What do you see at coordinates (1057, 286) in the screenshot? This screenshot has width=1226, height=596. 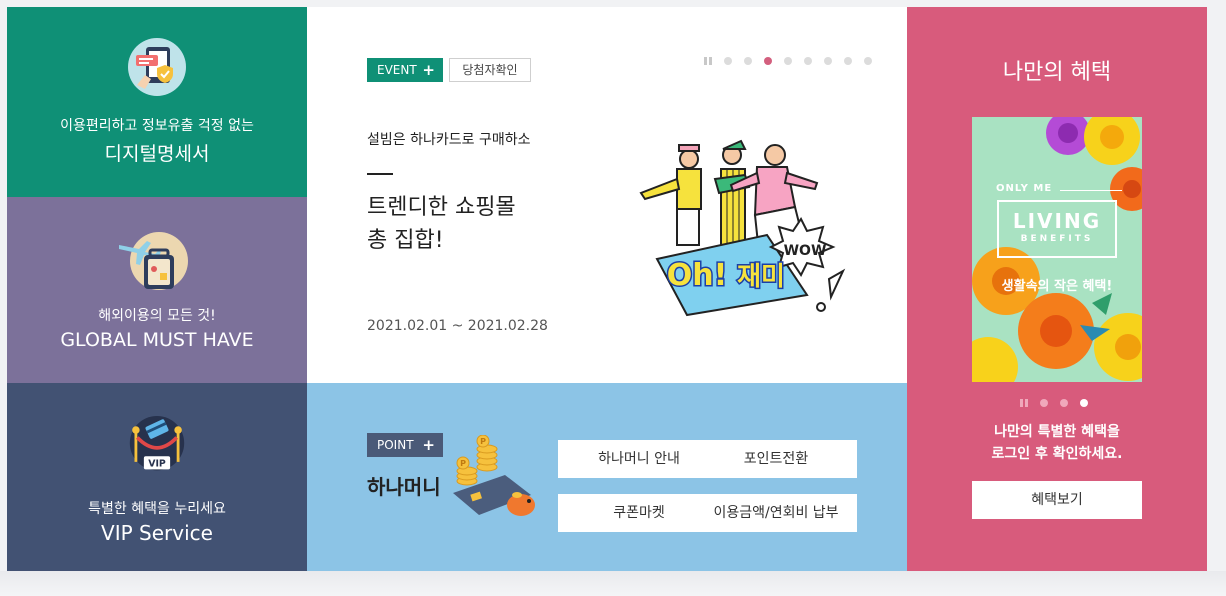 I see `small-benefits-label: 생활속의 작은 혜택!` at bounding box center [1057, 286].